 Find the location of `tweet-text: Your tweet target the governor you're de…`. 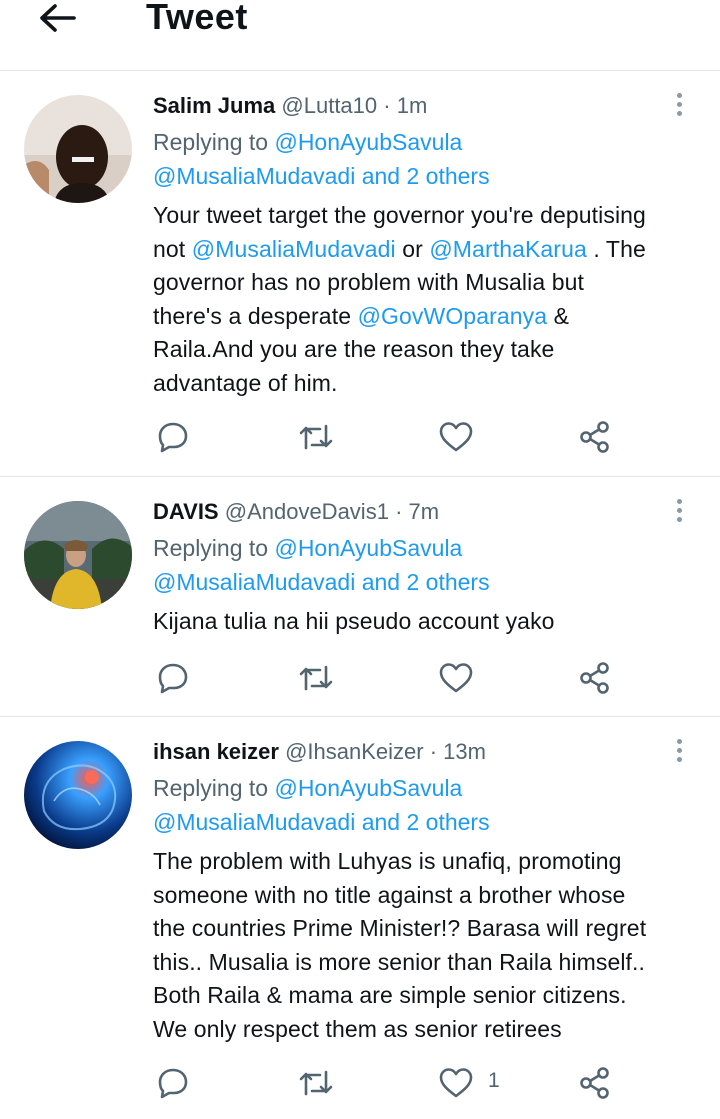

tweet-text: Your tweet target the governor you're de… is located at coordinates (425, 299).